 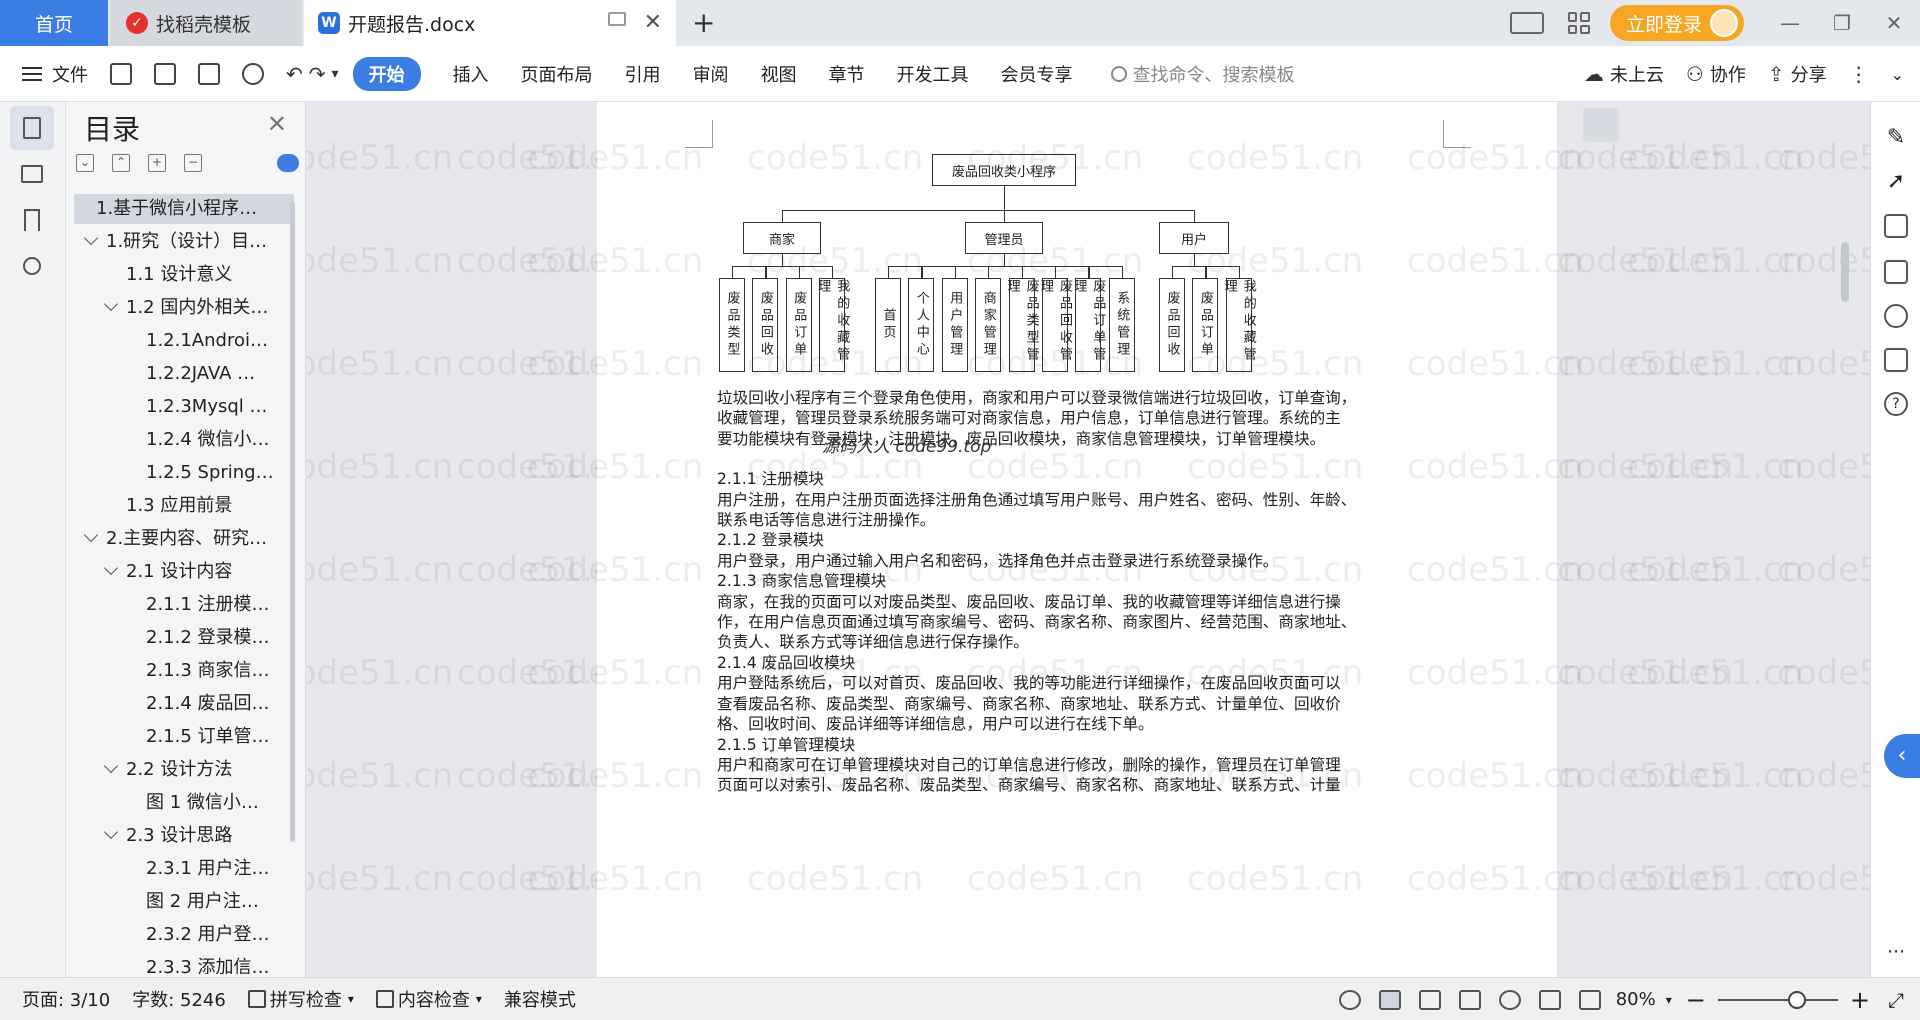 I want to click on fullscreen-icon: ⤢, so click(x=1896, y=1000).